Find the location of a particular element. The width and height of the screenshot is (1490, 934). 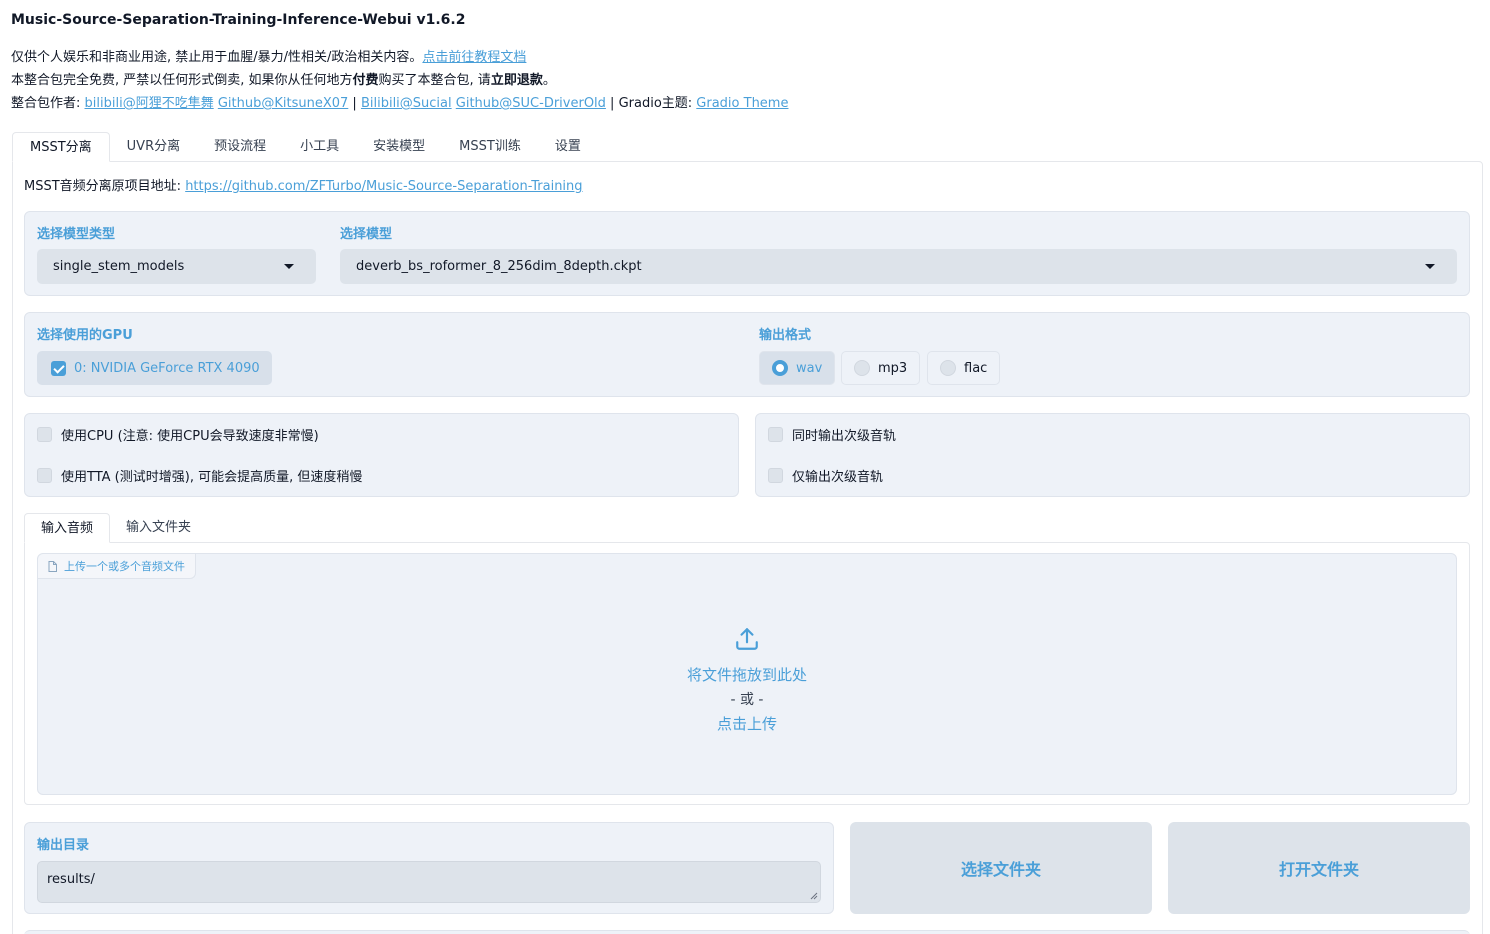

use-tta-label: 使用TTA (测试时增强), 可能会提高质量, 但速度稍慢 is located at coordinates (212, 477).